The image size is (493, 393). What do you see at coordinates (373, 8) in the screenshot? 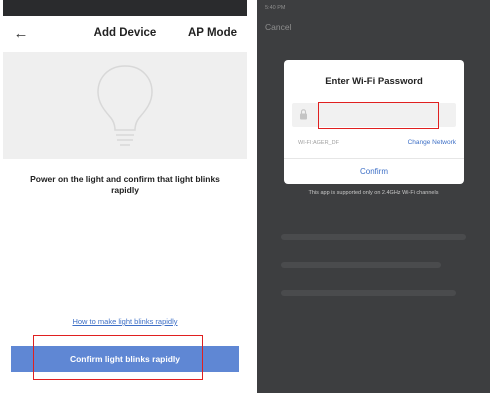
I see `status-bar: 5:40 PM` at bounding box center [373, 8].